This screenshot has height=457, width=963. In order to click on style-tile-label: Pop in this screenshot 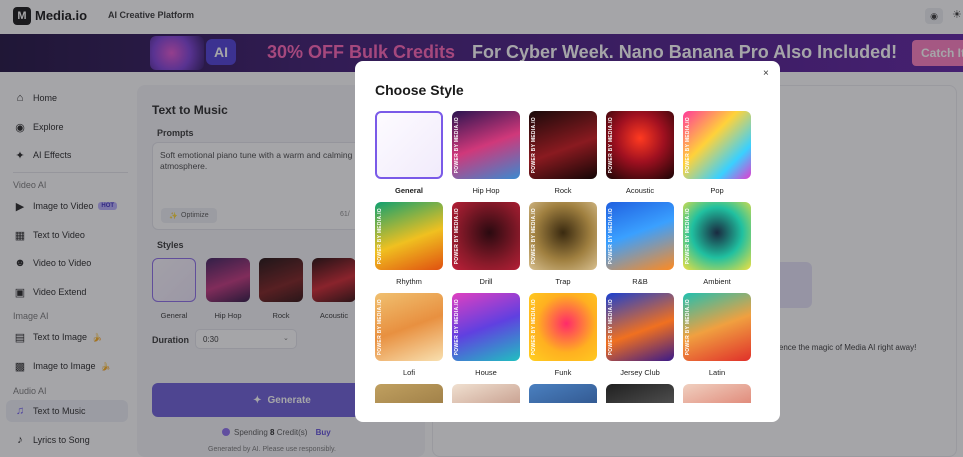, I will do `click(717, 190)`.